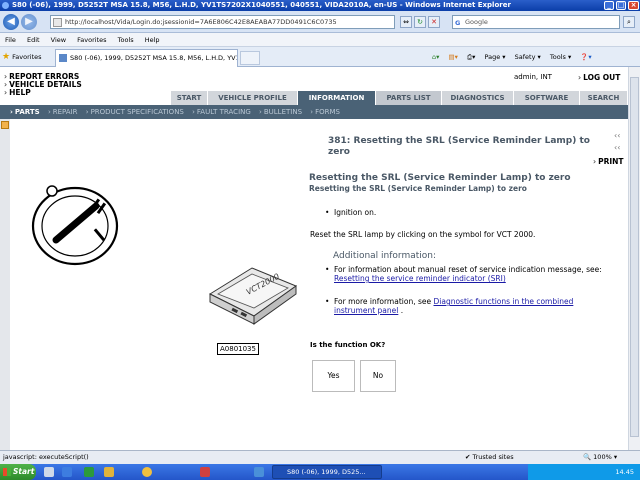 The image size is (640, 480). What do you see at coordinates (135, 112) in the screenshot?
I see `subnav-product-specifications: PRODUCT SPECIFICATIONS` at bounding box center [135, 112].